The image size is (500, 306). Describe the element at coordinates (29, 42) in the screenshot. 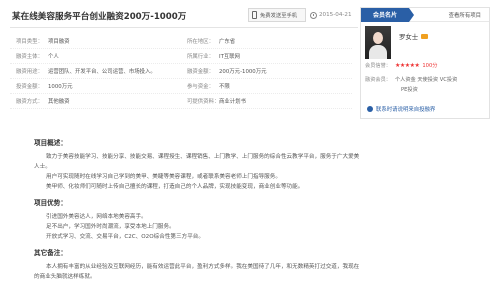

I see `info-key: 项目类型：` at that location.